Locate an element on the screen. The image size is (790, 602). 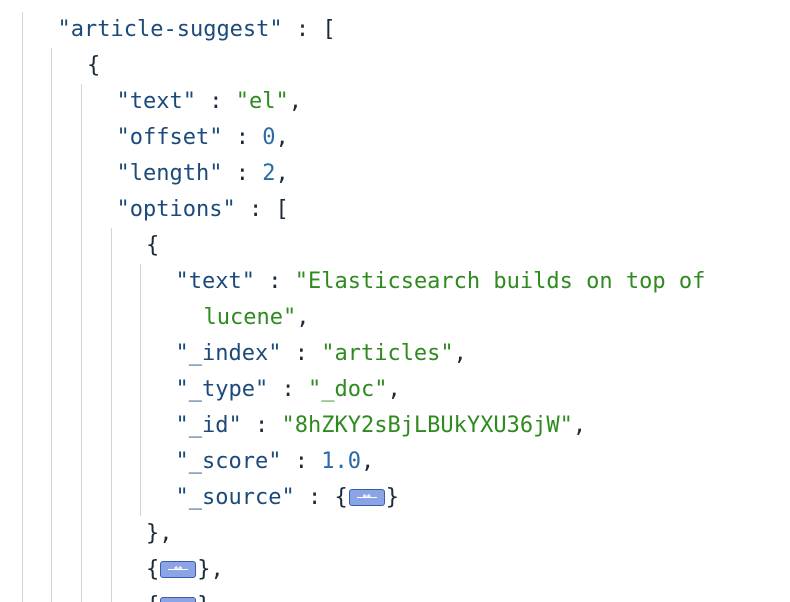
json-key: "_type" is located at coordinates (222, 389).